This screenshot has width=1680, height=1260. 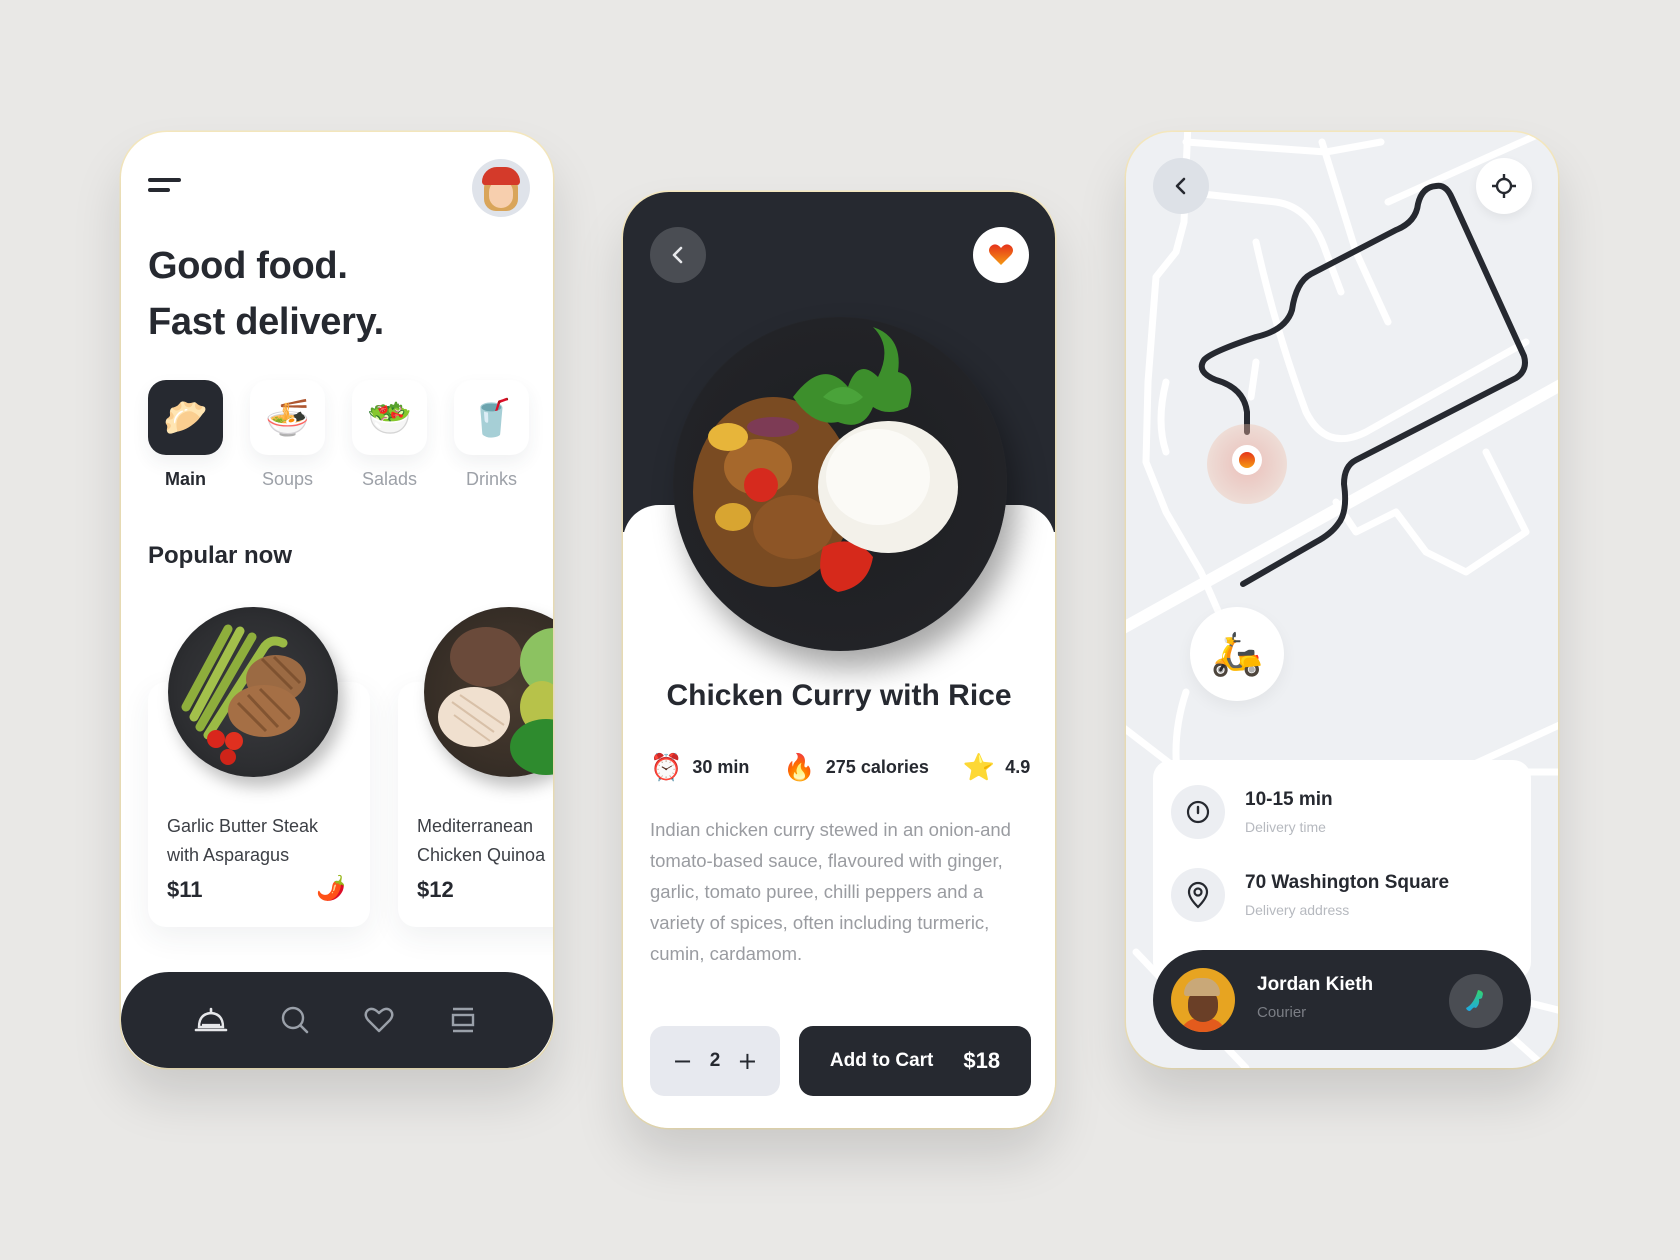 What do you see at coordinates (331, 888) in the screenshot?
I see `chili-pepper-icon: 🌶️` at bounding box center [331, 888].